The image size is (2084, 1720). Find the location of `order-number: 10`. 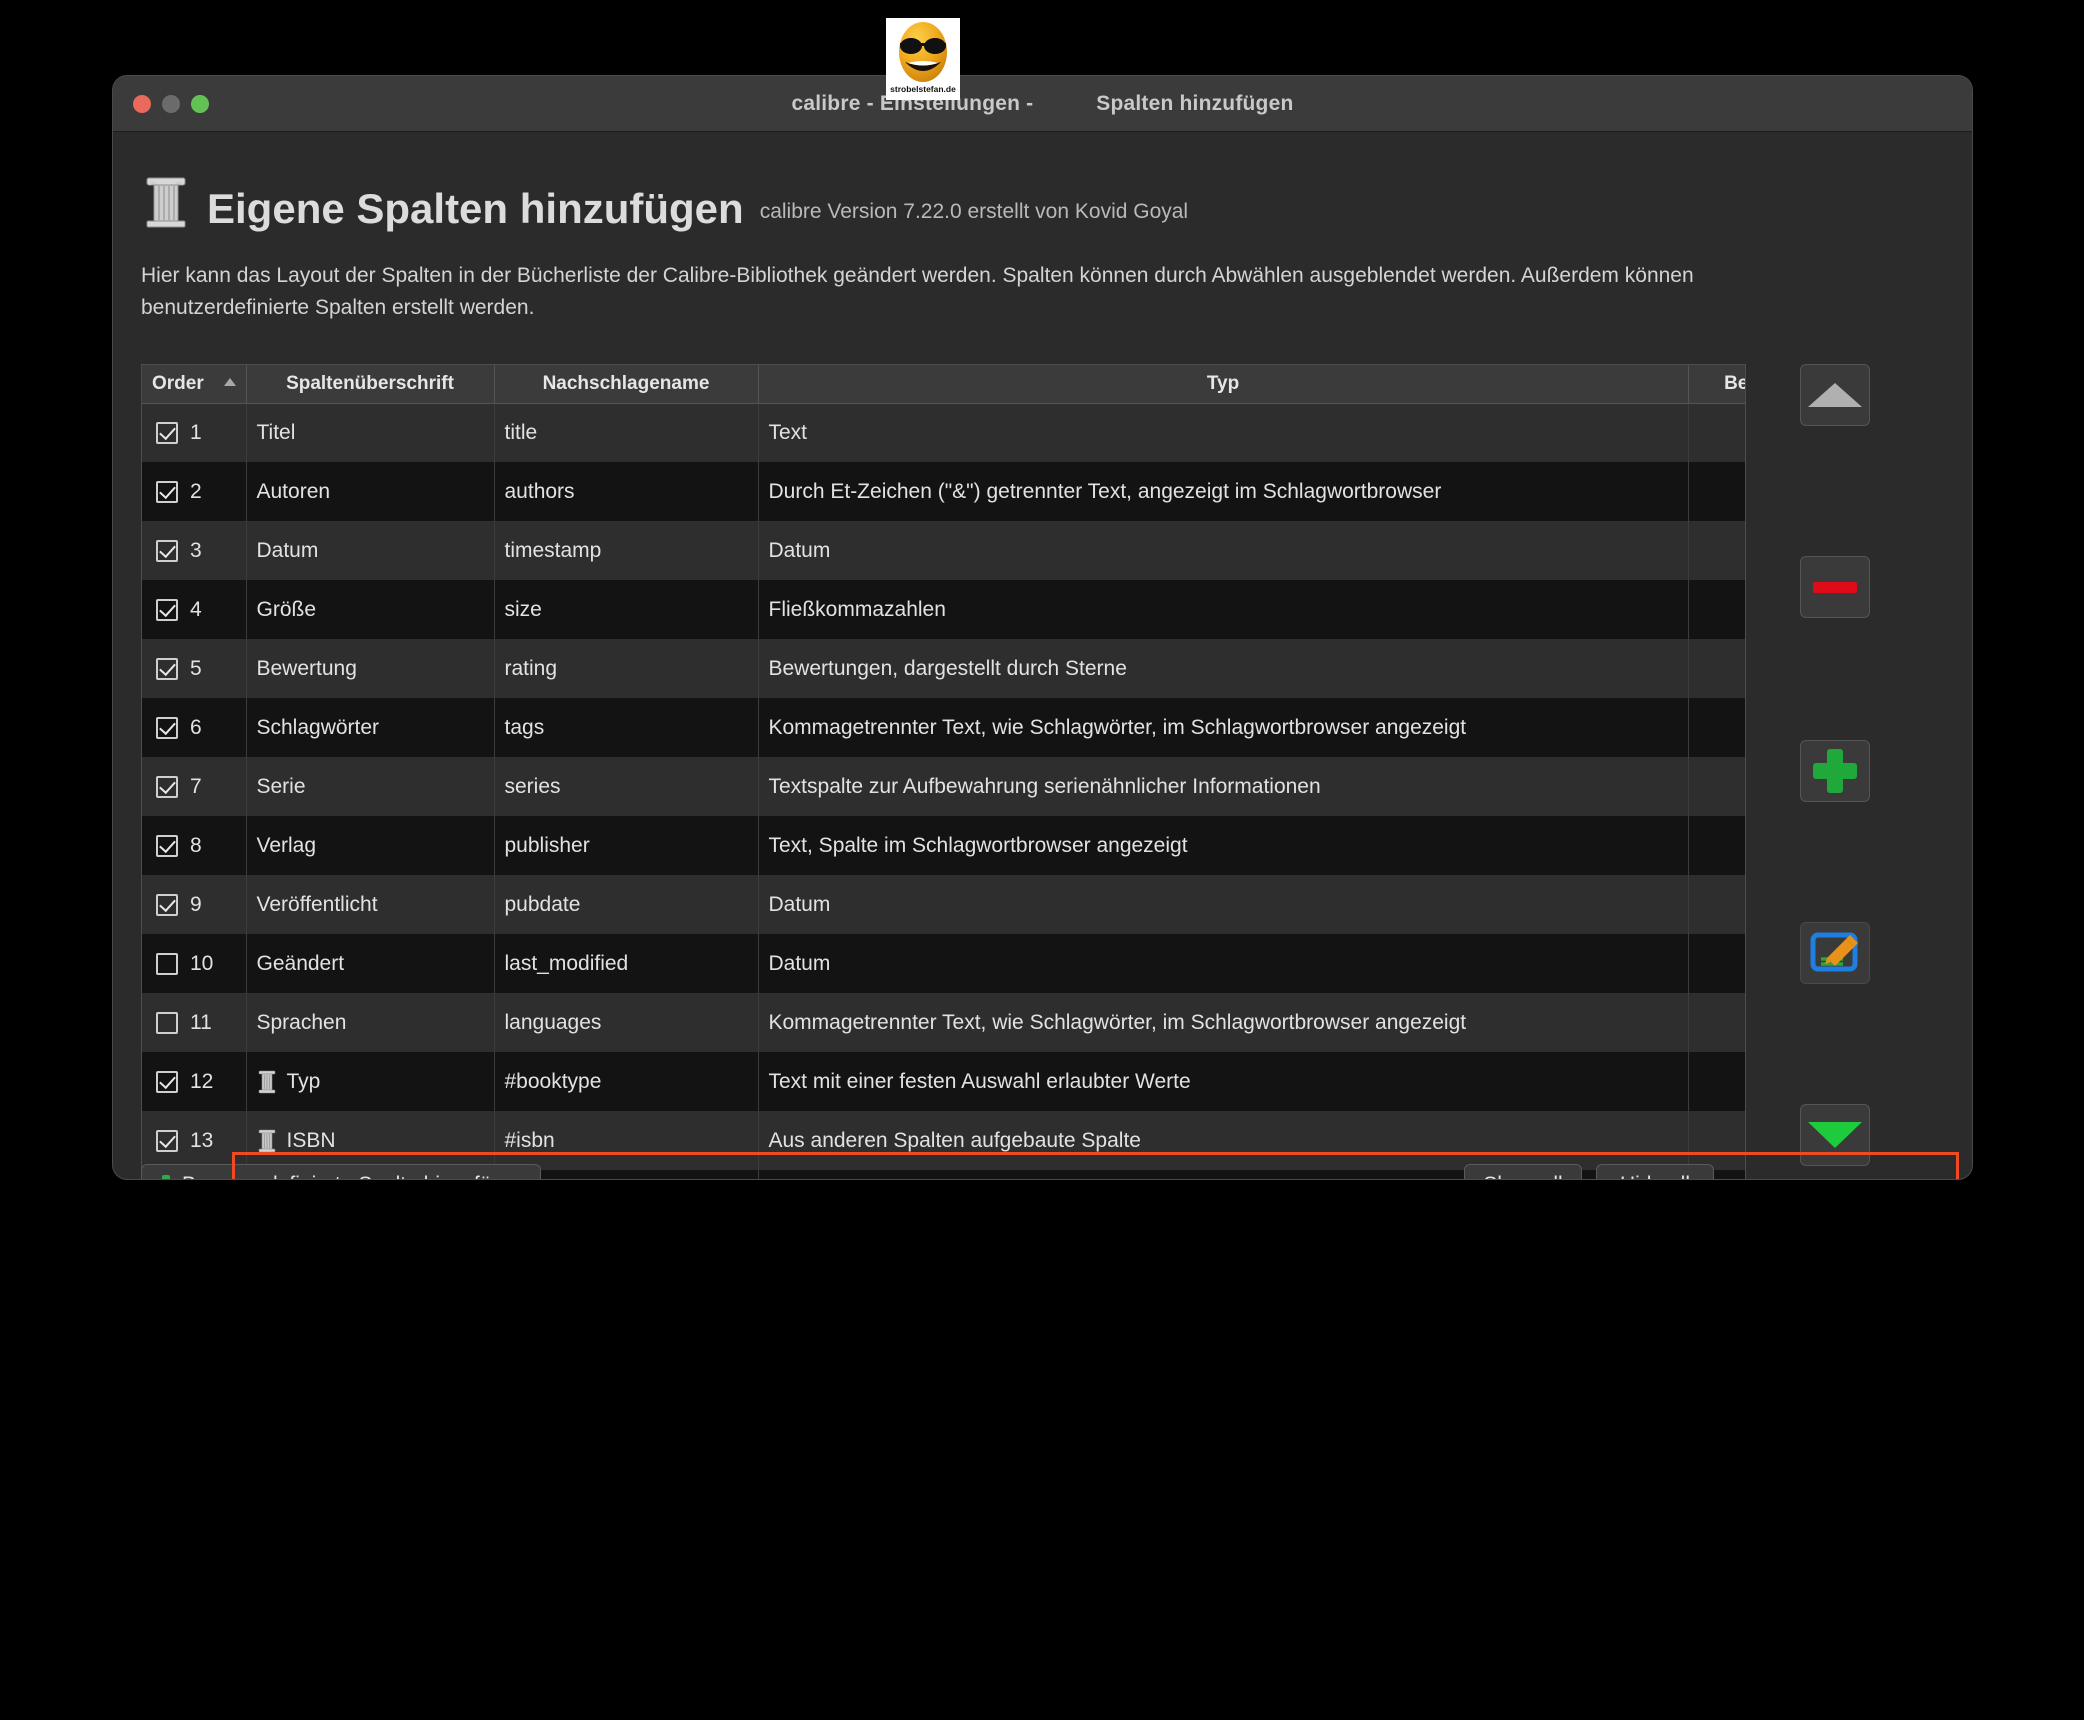

order-number: 10 is located at coordinates (202, 963).